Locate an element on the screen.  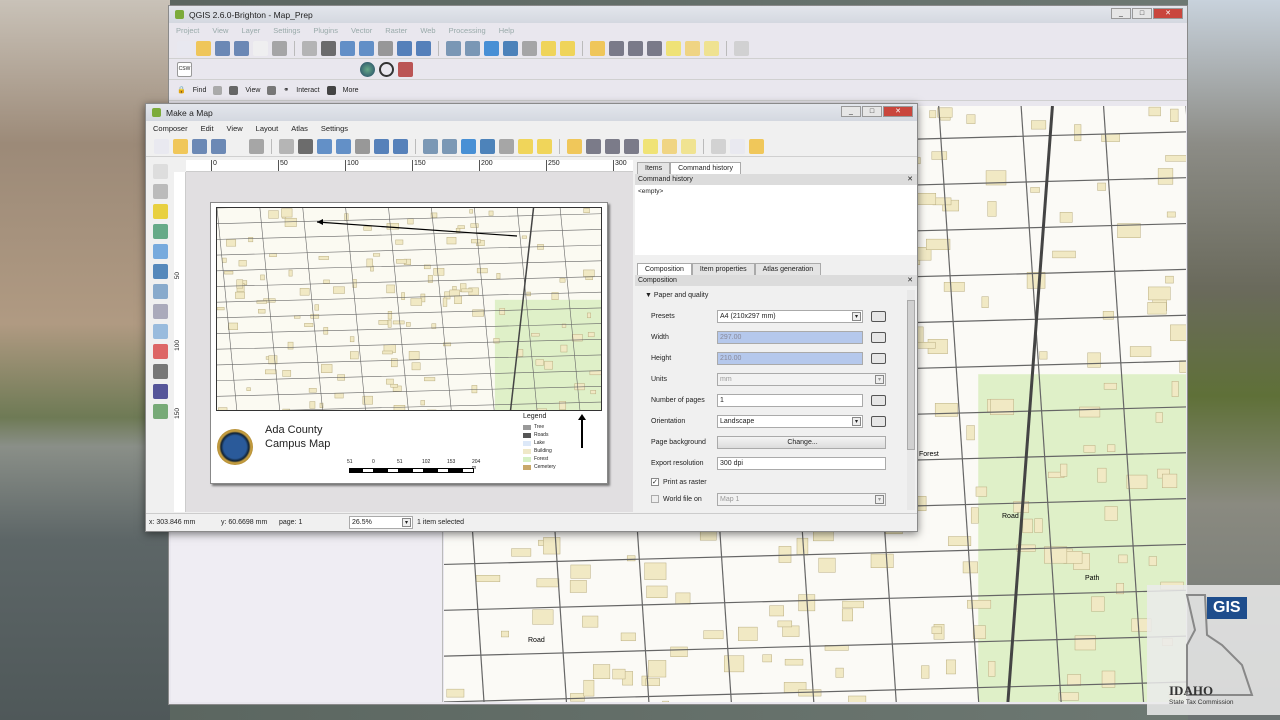
export-resolution-spinbox: 300 dpi is located at coordinates (801, 463).